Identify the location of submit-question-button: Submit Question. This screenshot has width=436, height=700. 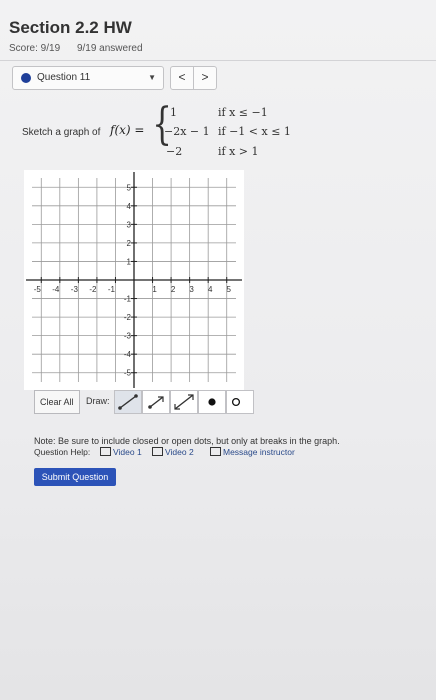
(75, 477).